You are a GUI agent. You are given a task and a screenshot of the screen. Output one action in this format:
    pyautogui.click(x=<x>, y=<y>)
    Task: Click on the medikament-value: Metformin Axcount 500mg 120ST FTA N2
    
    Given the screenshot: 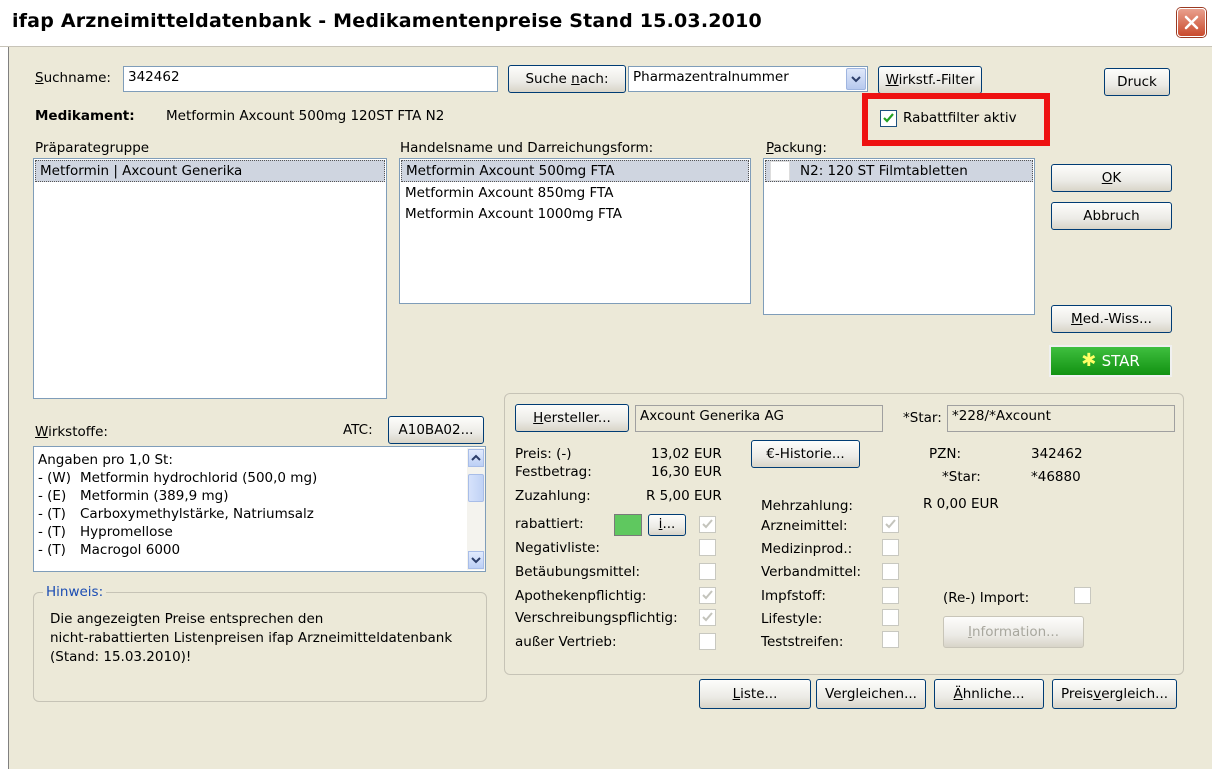 What is the action you would take?
    pyautogui.click(x=305, y=116)
    